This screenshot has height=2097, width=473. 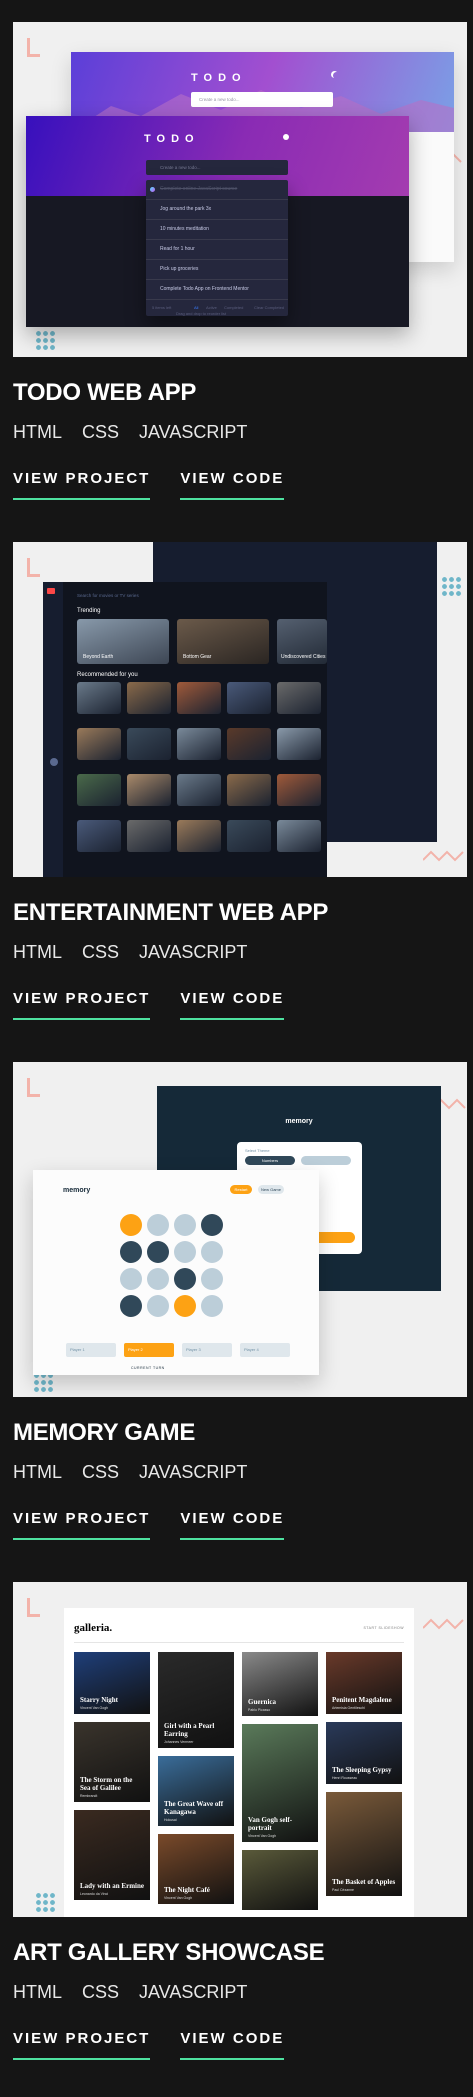 I want to click on project-title: MEMORY GAME, so click(x=104, y=1432).